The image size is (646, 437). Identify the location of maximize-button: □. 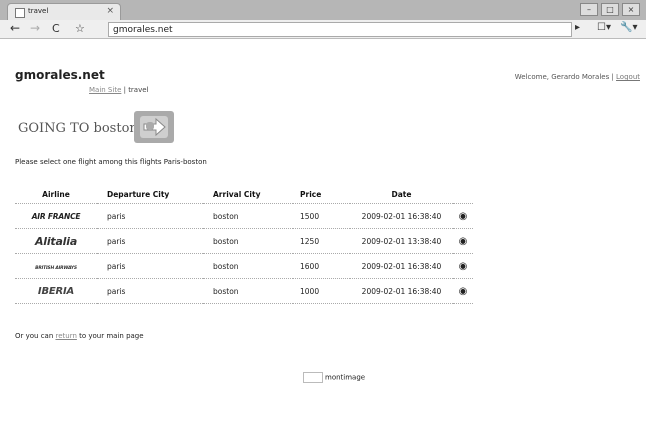
(610, 9).